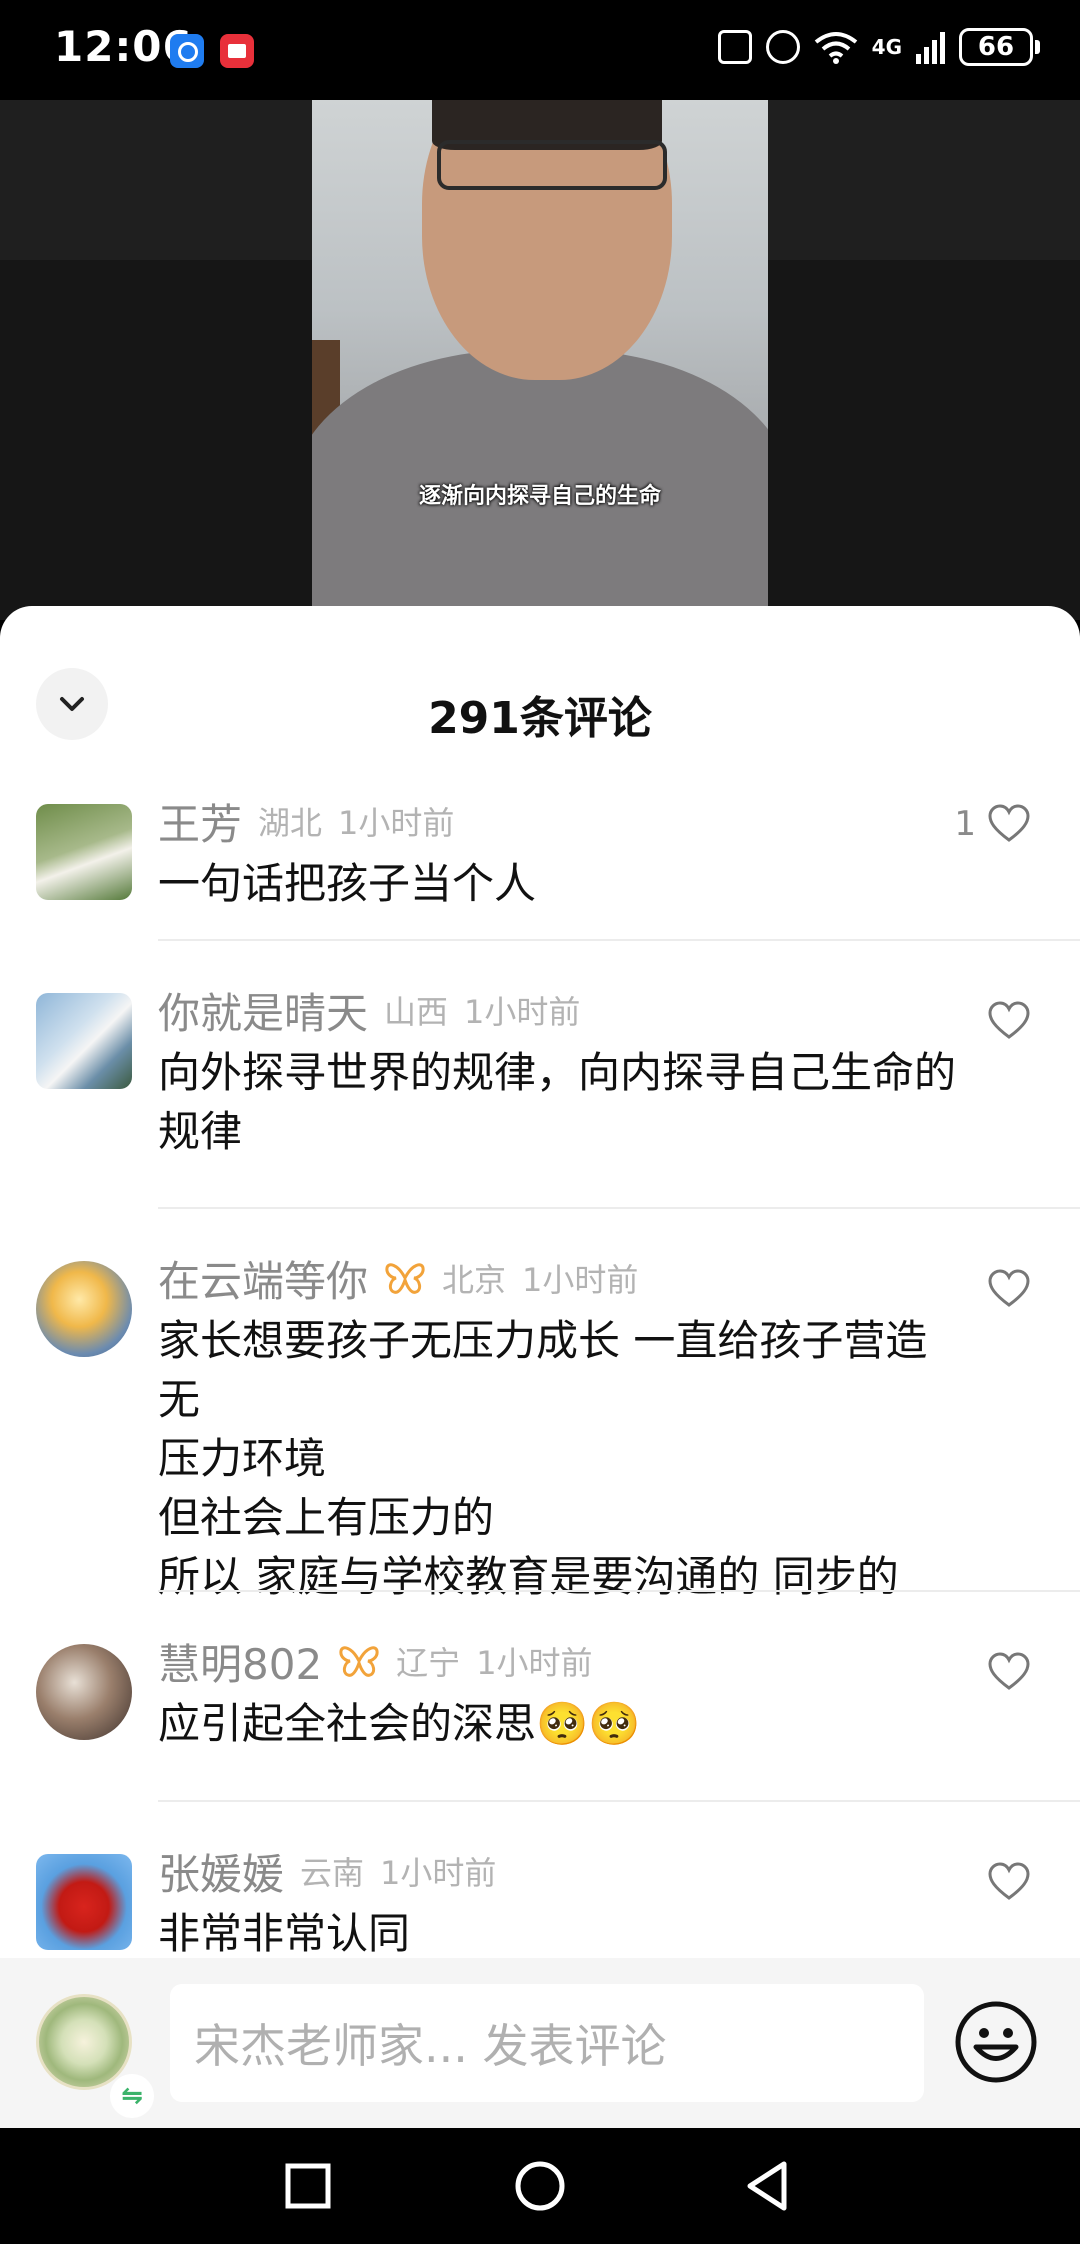  I want to click on system-nav-bar, so click(540, 2186).